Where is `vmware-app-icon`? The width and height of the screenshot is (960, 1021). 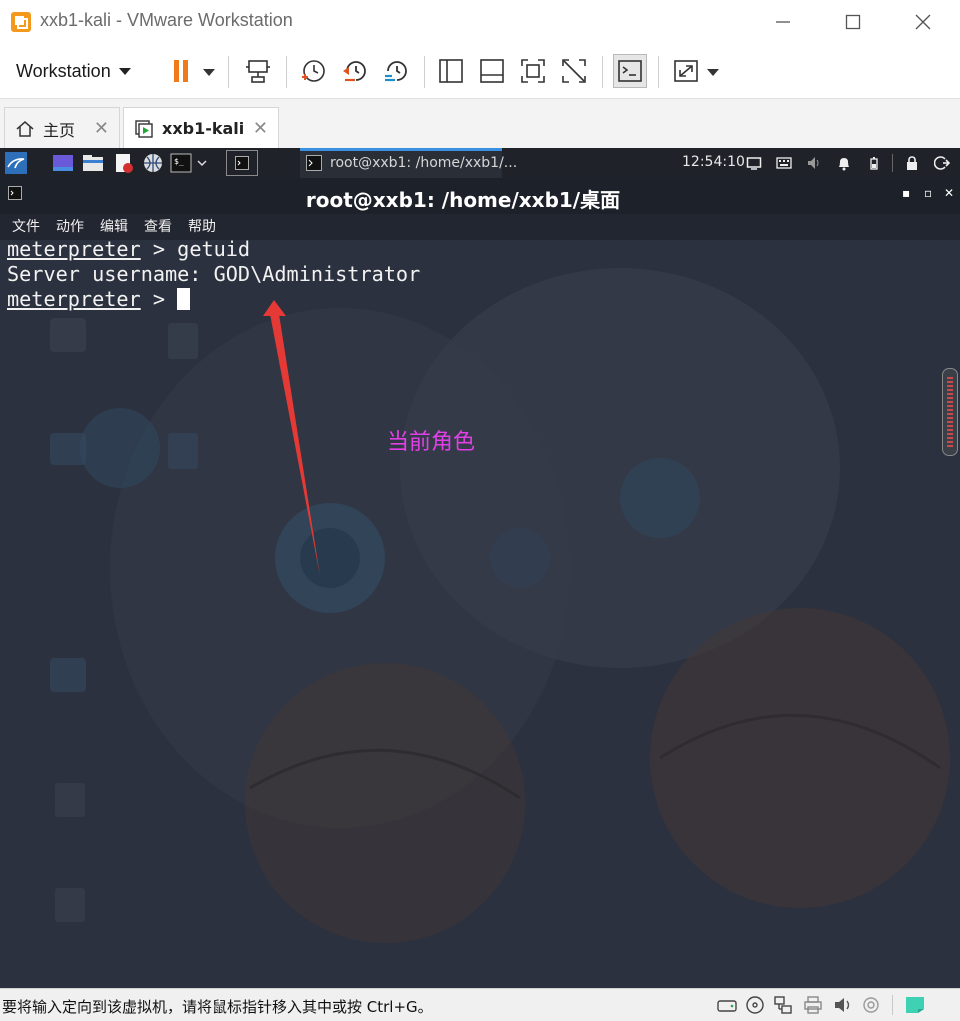 vmware-app-icon is located at coordinates (21, 22).